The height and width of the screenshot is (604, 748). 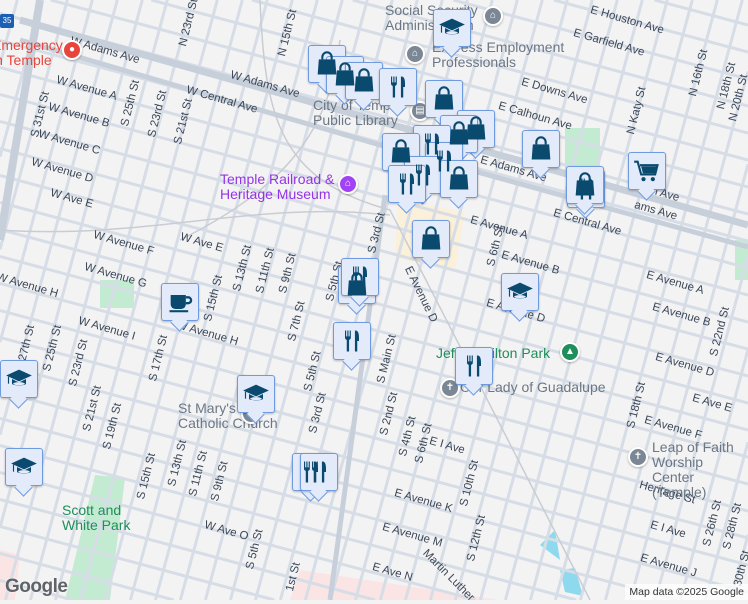 I want to click on place-label: Leap of Faith Worship Center (Temple), so click(x=698, y=470).